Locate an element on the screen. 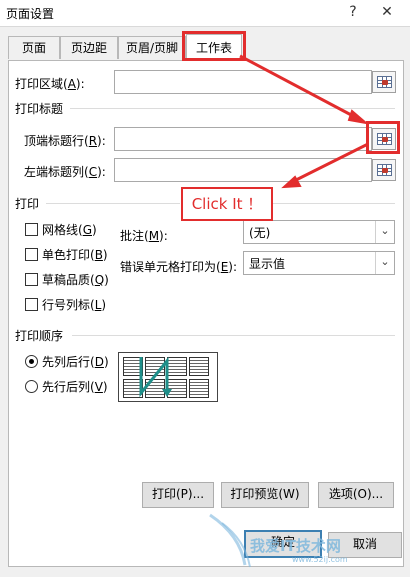  annotation-arrows is located at coordinates (304, 121).